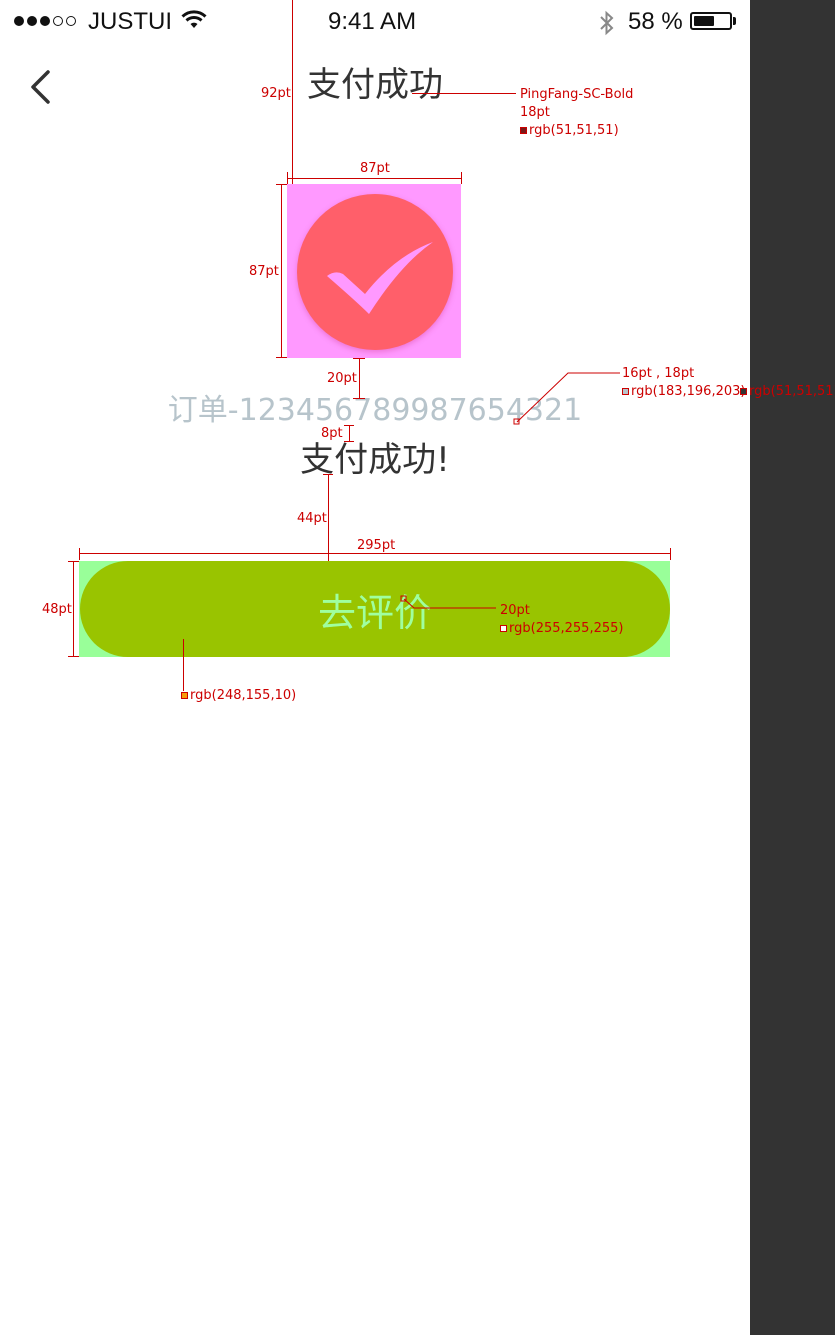  Describe the element at coordinates (607, 25) in the screenshot. I see `bluetooth-icon` at that location.